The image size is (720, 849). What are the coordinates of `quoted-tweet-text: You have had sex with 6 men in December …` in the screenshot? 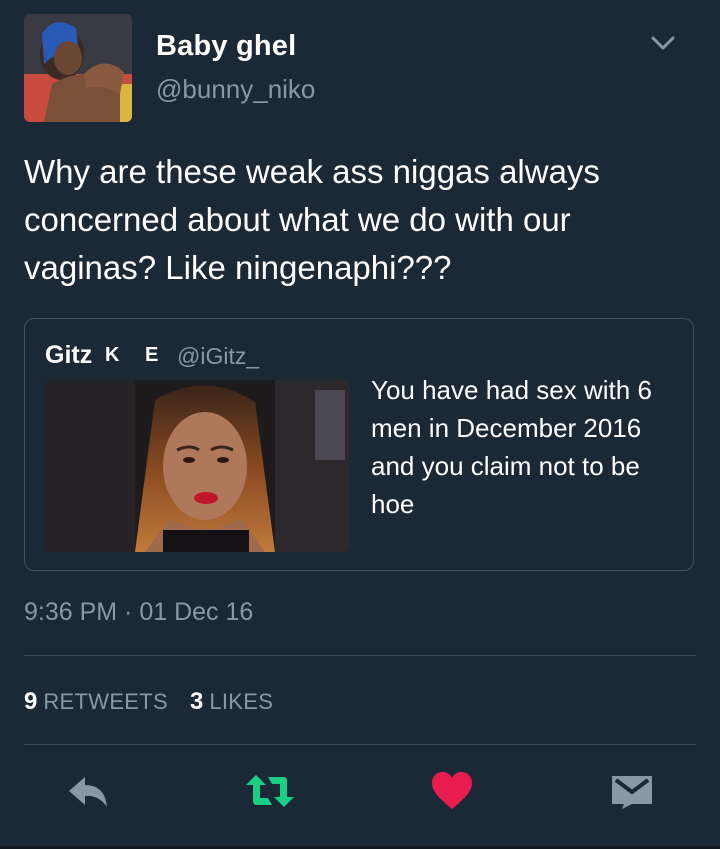 It's located at (511, 447).